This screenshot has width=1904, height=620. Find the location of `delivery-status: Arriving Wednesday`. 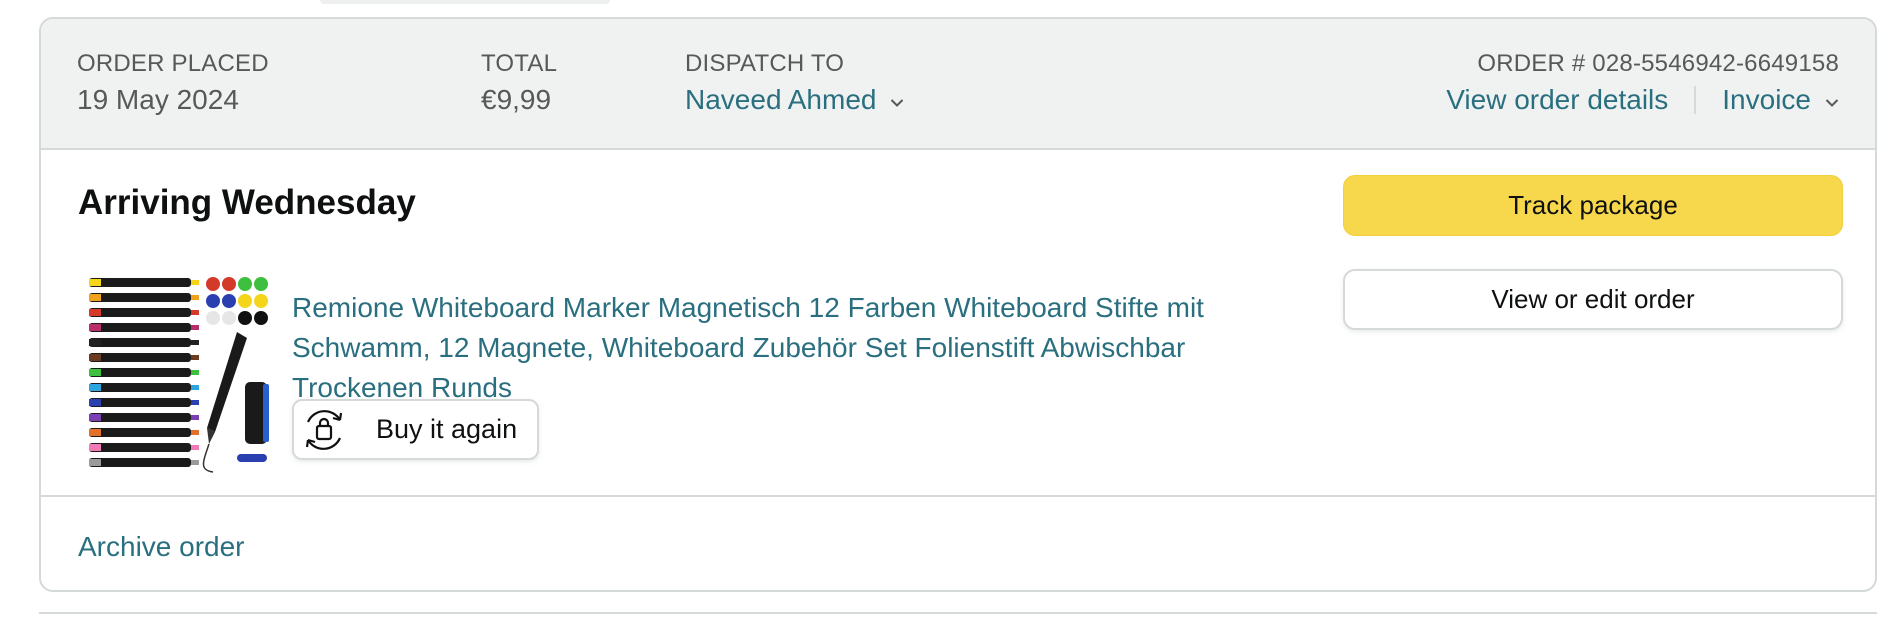

delivery-status: Arriving Wednesday is located at coordinates (247, 202).